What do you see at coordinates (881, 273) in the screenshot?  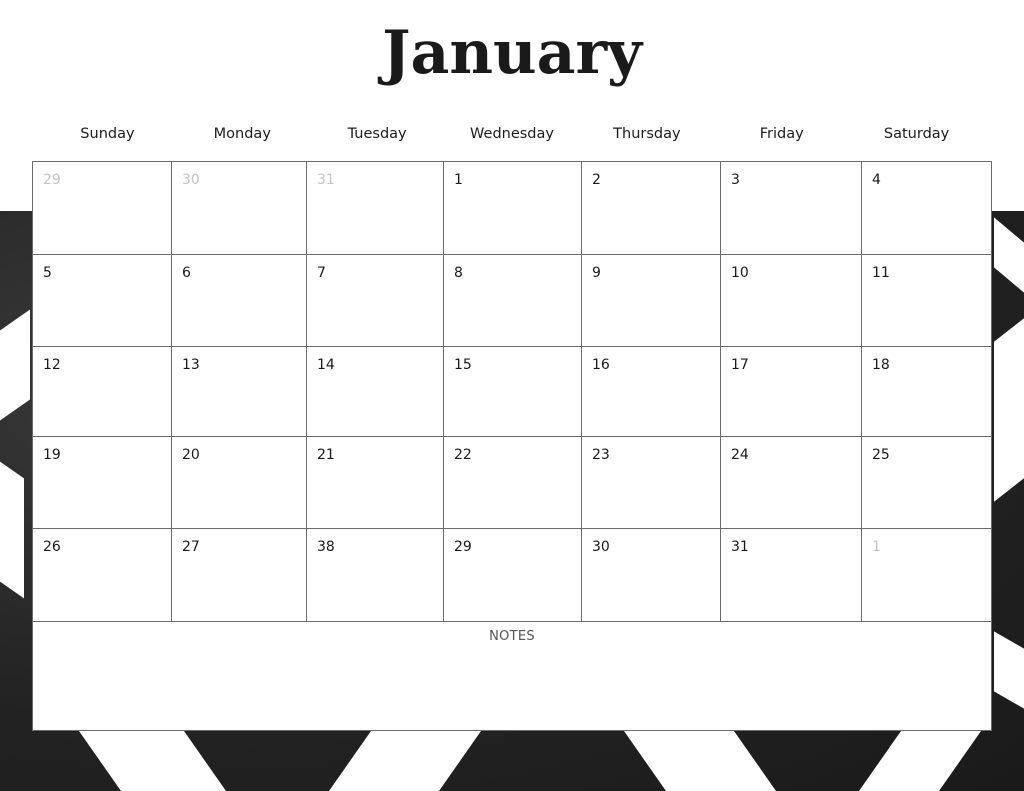 I see `day-number: 11` at bounding box center [881, 273].